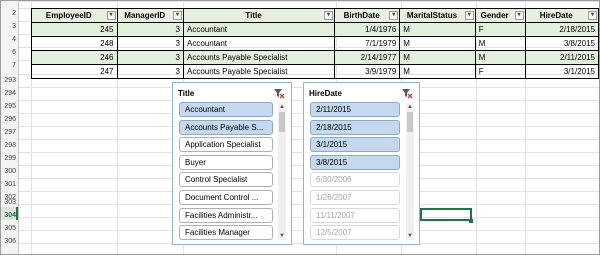 The image size is (600, 255). What do you see at coordinates (9, 146) in the screenshot?
I see `row-number: 298` at bounding box center [9, 146].